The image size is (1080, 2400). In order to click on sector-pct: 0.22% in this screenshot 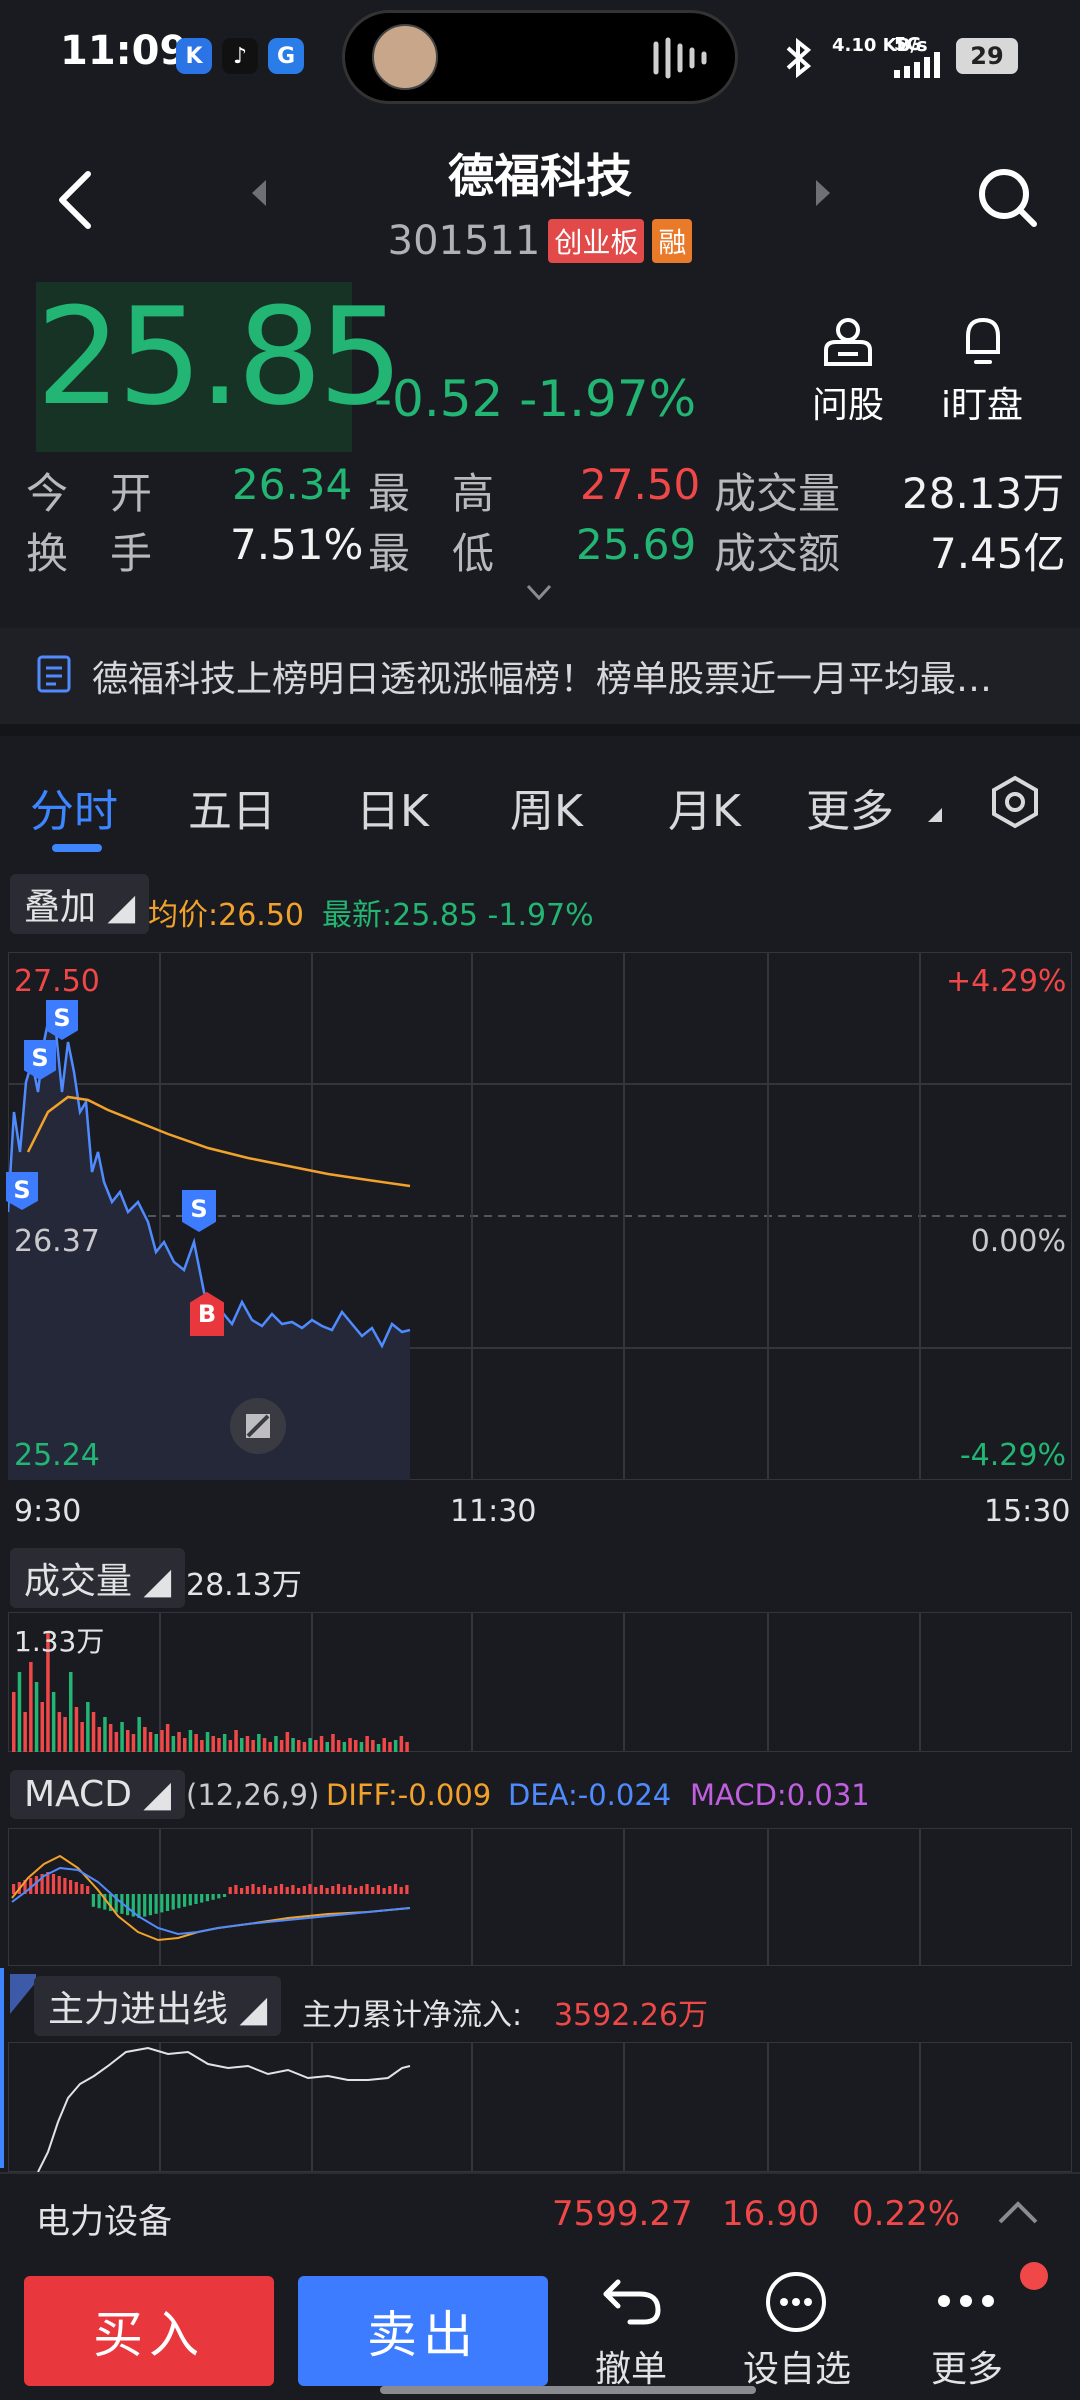, I will do `click(906, 2214)`.